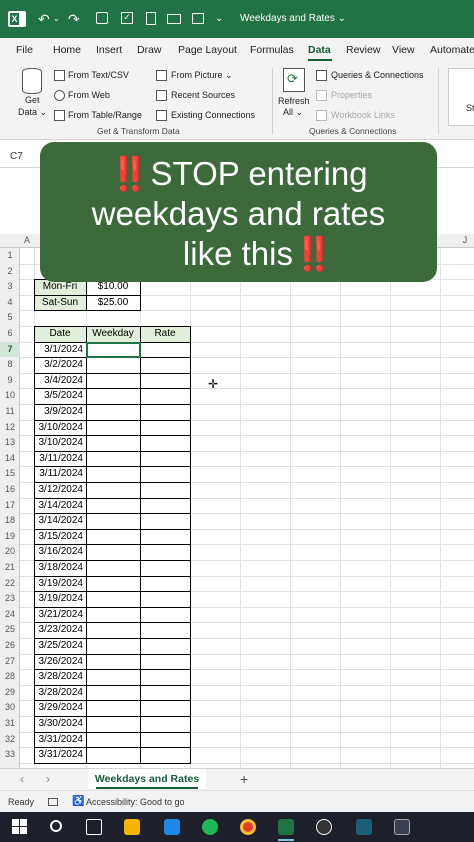  What do you see at coordinates (198, 18) in the screenshot?
I see `print-icon` at bounding box center [198, 18].